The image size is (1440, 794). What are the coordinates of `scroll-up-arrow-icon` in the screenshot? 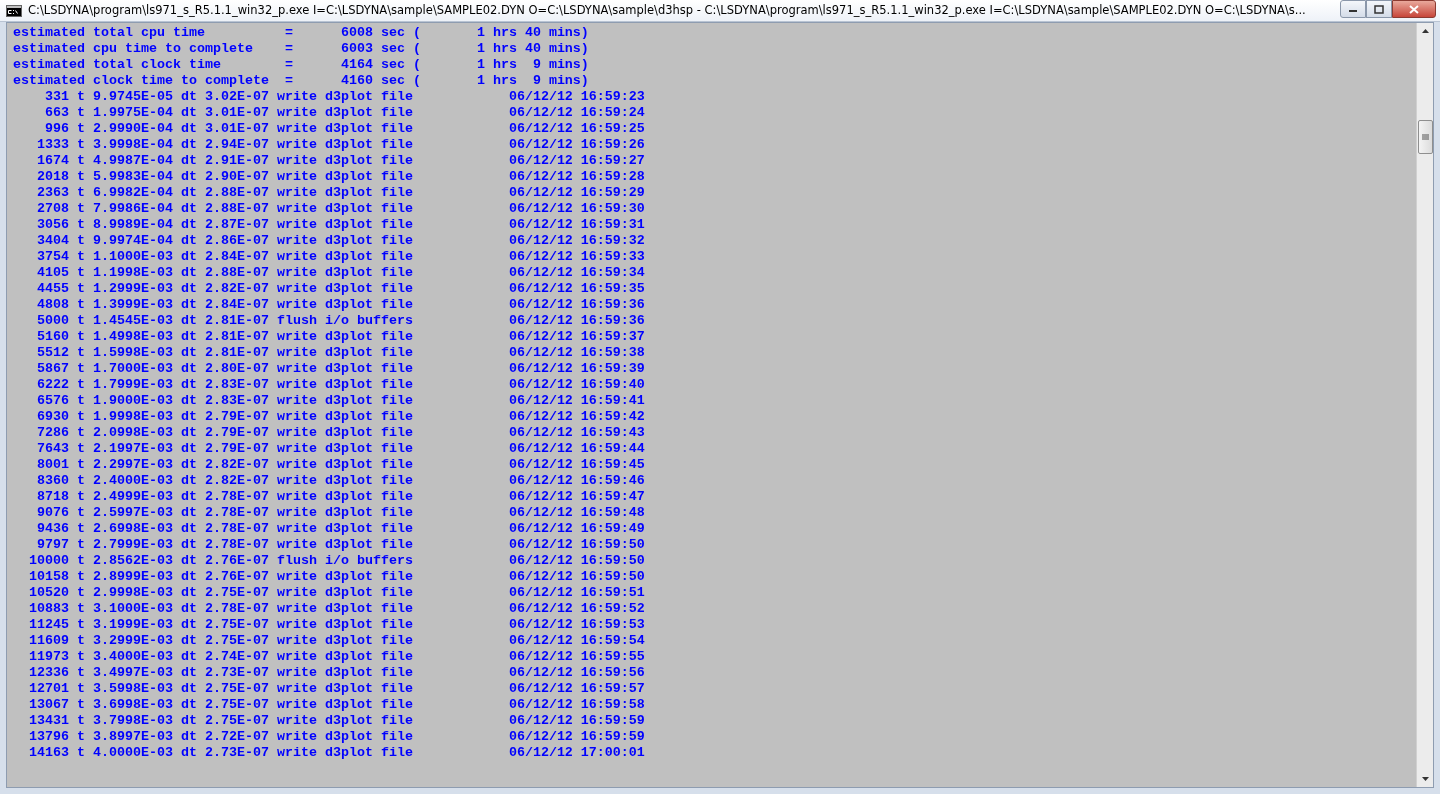 It's located at (1425, 31).